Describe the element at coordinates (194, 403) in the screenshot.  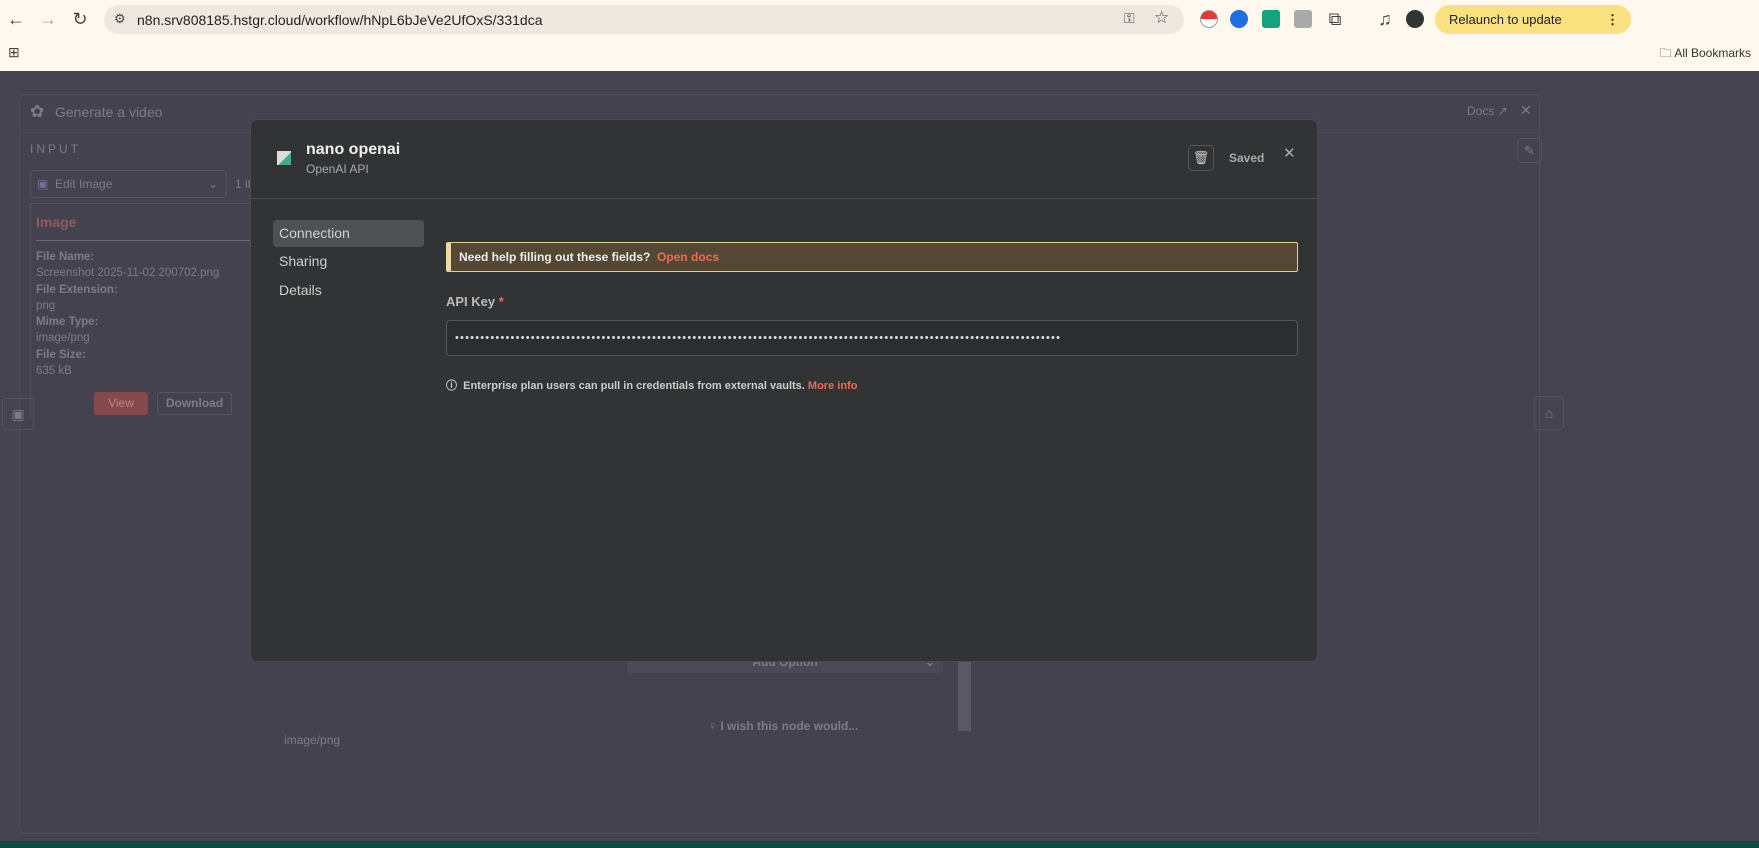
I see `download-button: Download` at that location.